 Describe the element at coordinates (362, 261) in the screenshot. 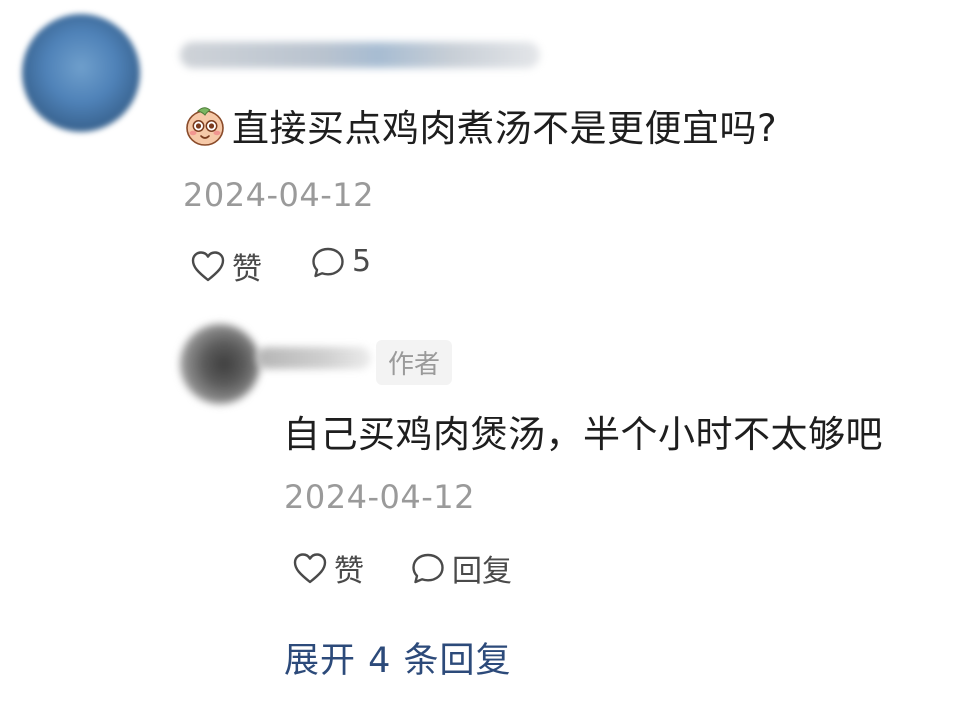

I see `reply-count: 5` at that location.